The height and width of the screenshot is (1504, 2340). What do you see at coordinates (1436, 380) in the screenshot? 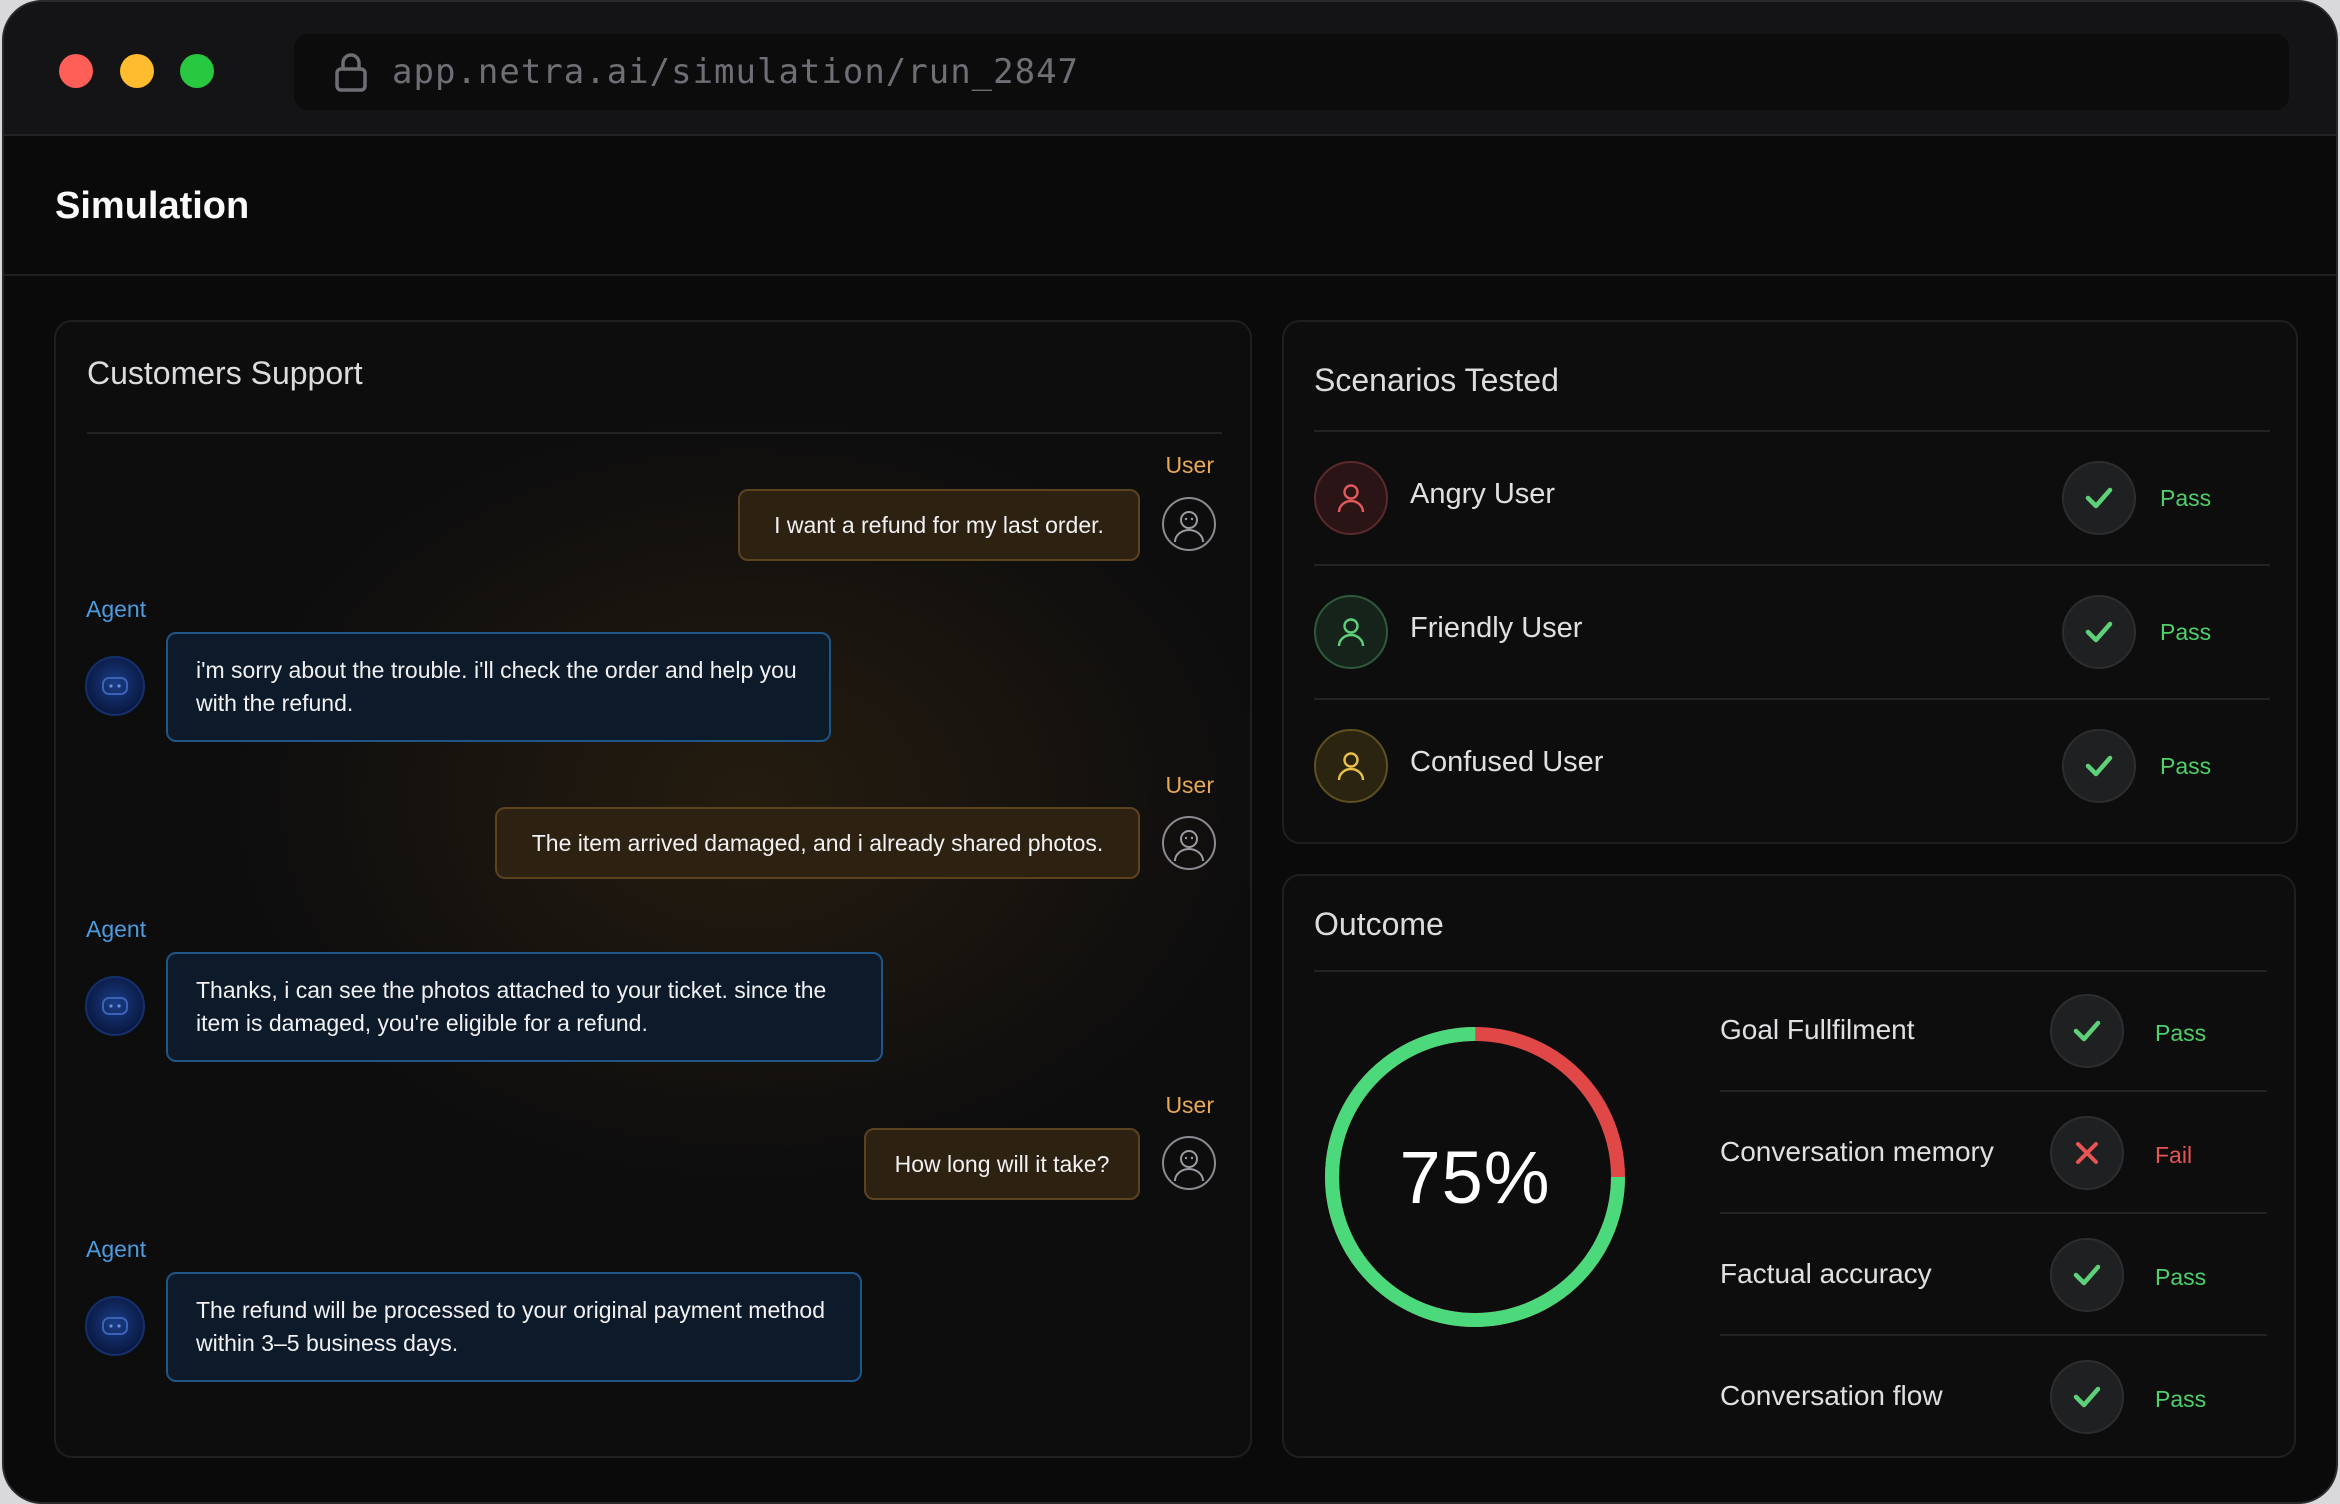
I see `scenarios-panel-title: Scenarios Tested` at bounding box center [1436, 380].